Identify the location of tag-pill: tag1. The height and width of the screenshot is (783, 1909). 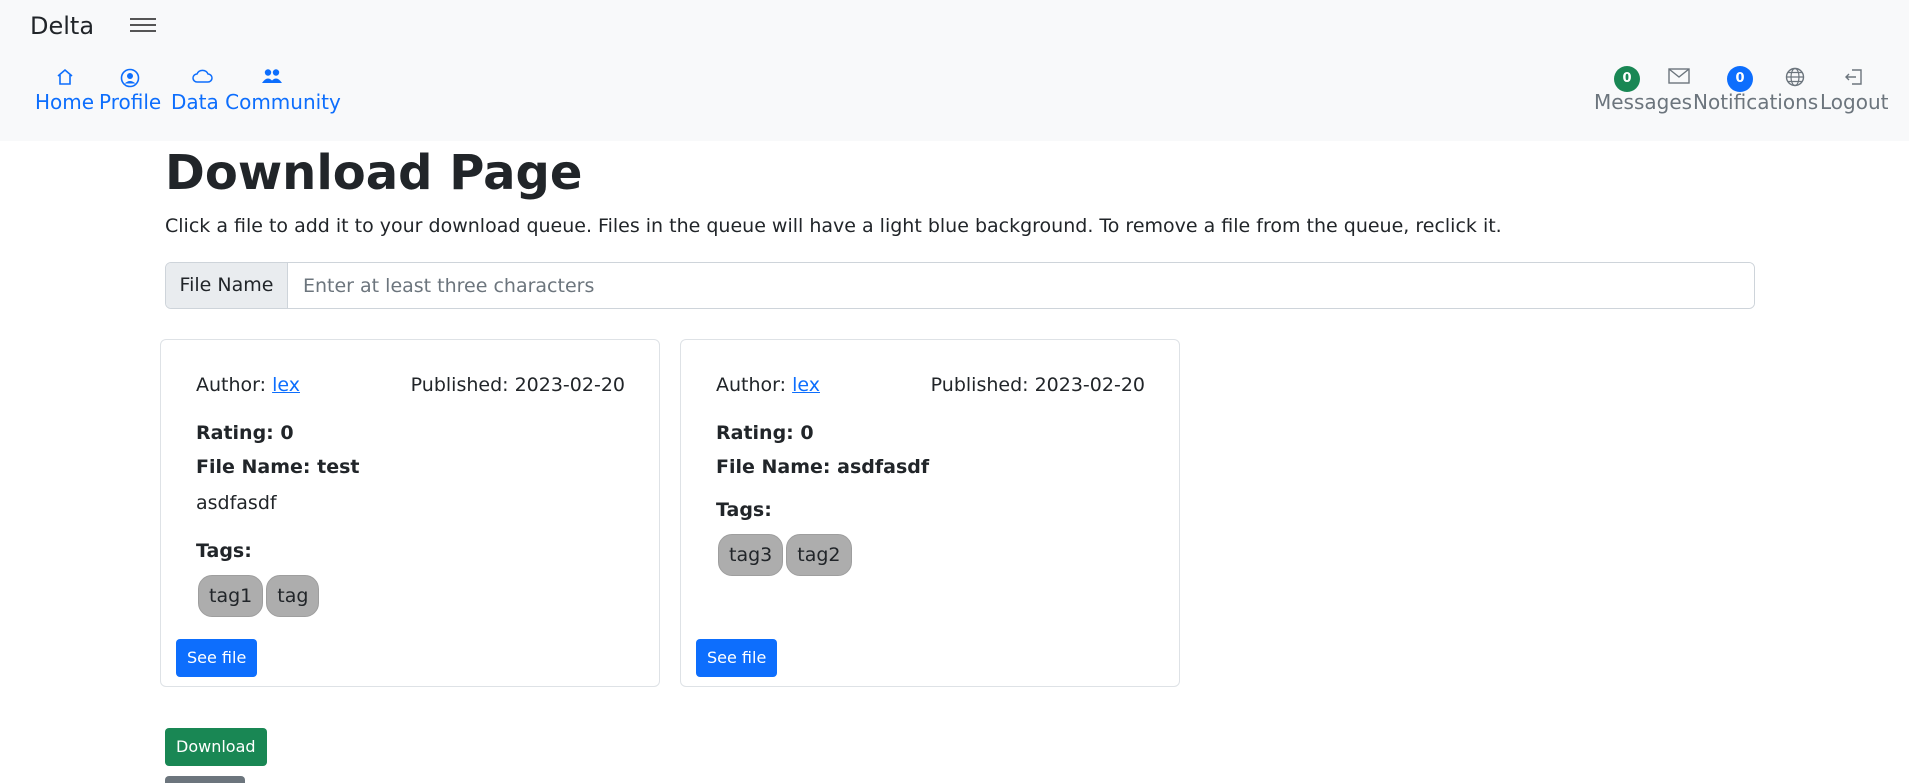
(231, 596).